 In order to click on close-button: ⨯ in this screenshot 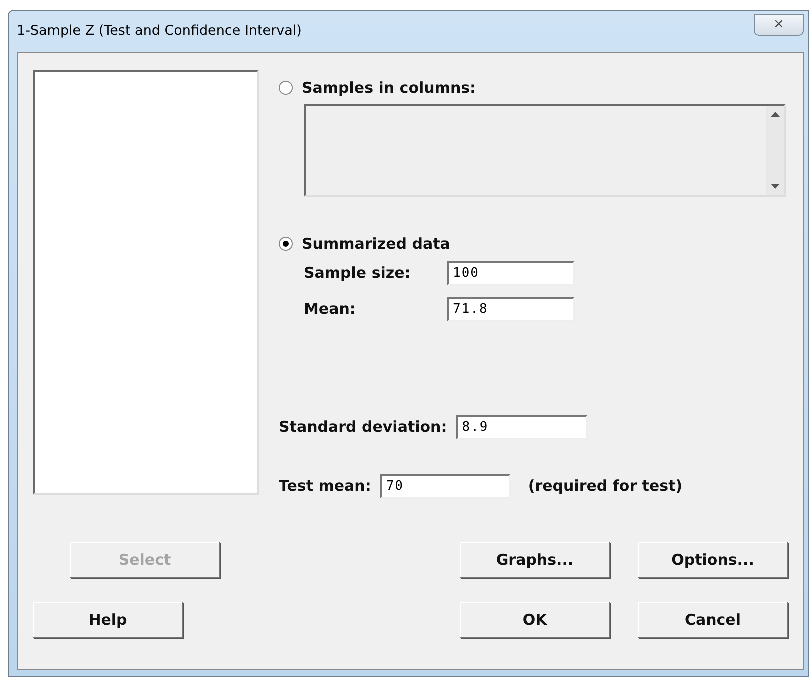, I will do `click(779, 25)`.